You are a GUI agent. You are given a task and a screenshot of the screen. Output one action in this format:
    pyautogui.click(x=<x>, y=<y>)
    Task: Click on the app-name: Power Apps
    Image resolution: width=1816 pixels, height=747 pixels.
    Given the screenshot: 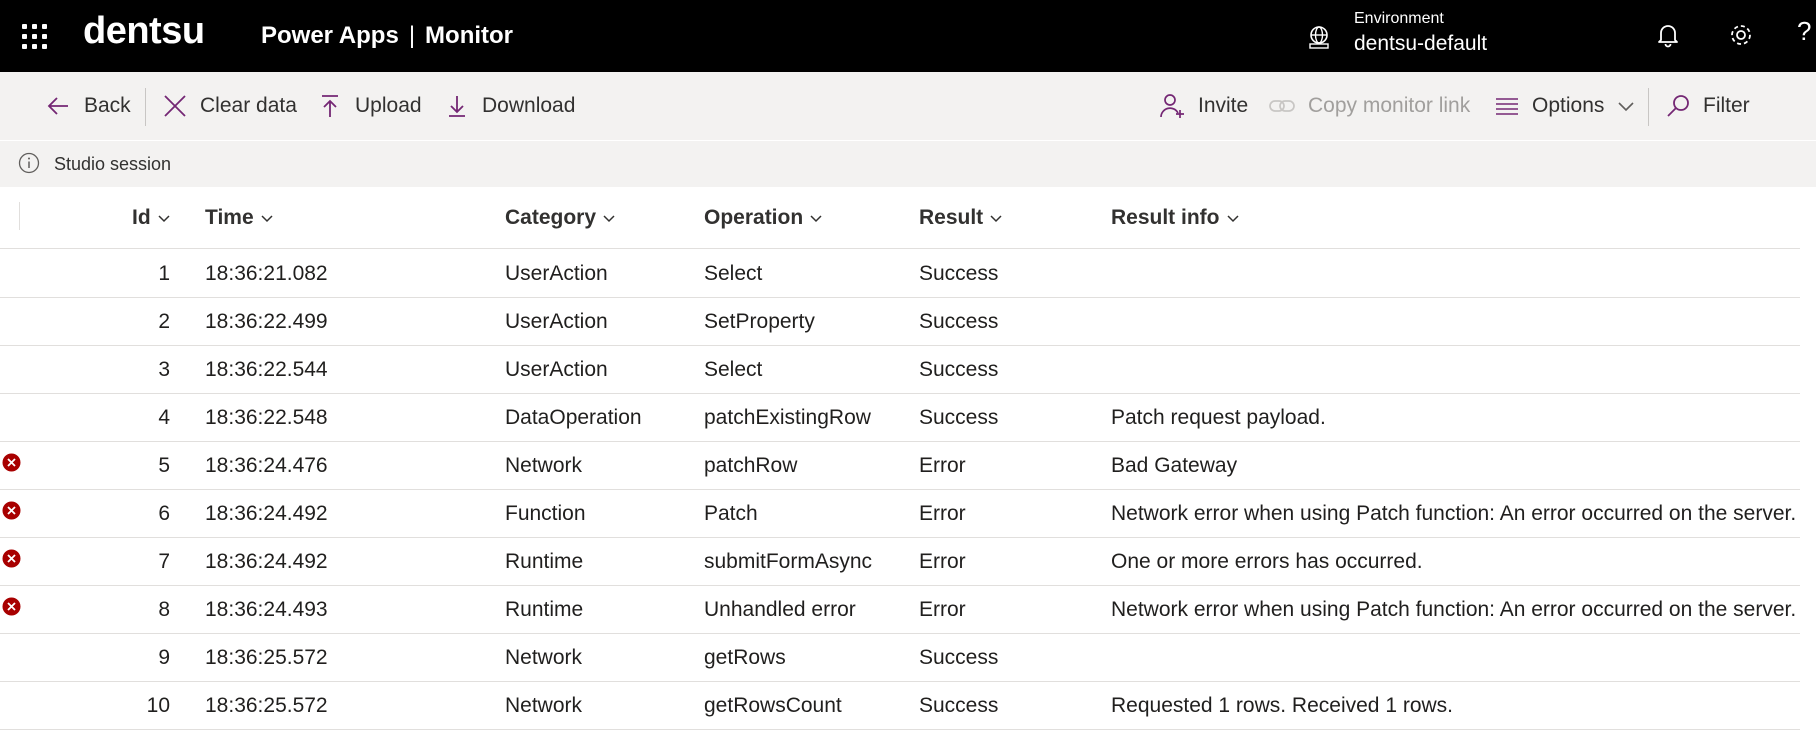 What is the action you would take?
    pyautogui.click(x=330, y=35)
    